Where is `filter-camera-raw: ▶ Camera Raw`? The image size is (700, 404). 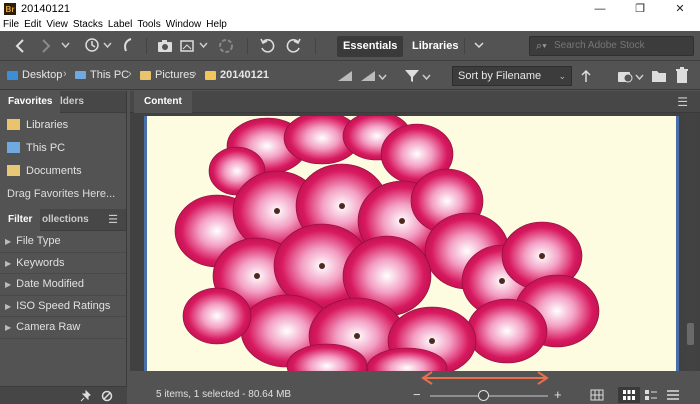
filter-camera-raw: ▶ Camera Raw is located at coordinates (63, 328).